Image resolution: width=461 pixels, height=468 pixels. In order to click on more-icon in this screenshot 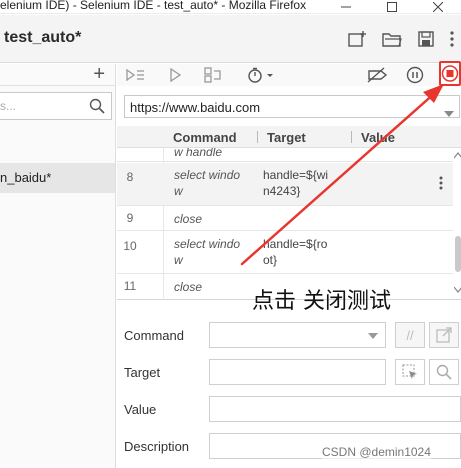, I will do `click(452, 39)`.